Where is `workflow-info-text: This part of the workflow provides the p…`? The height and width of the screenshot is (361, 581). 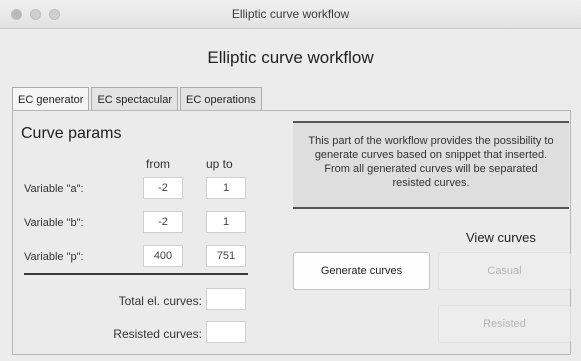 workflow-info-text: This part of the workflow provides the p… is located at coordinates (431, 165).